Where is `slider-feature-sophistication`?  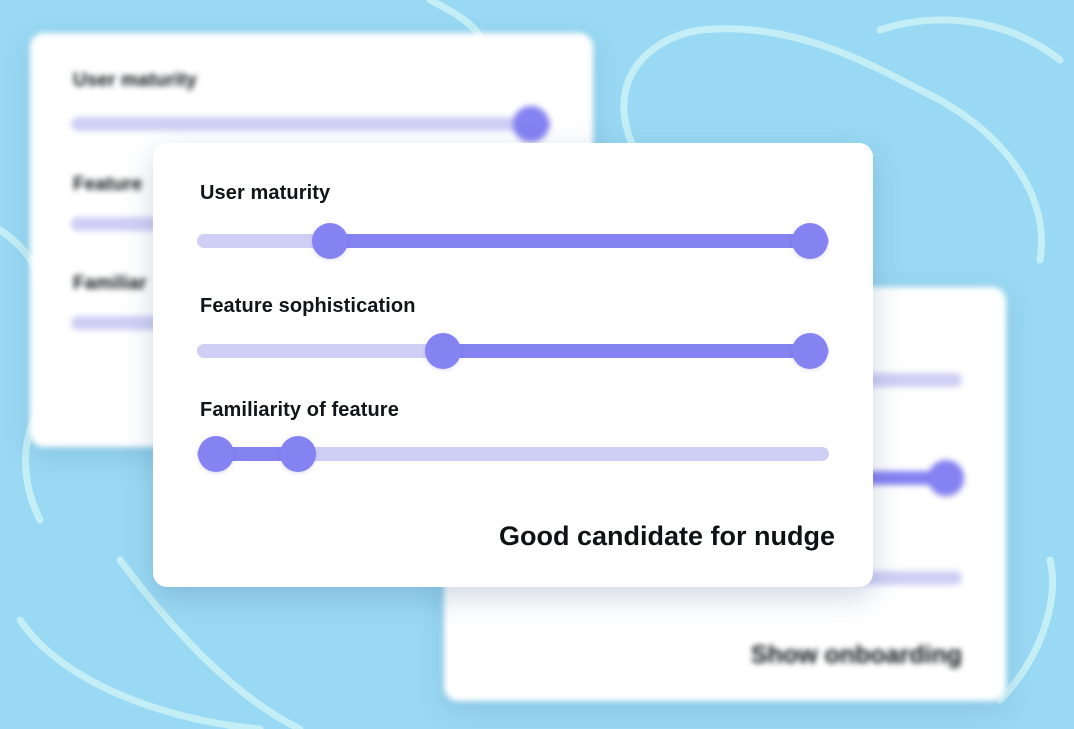 slider-feature-sophistication is located at coordinates (513, 351).